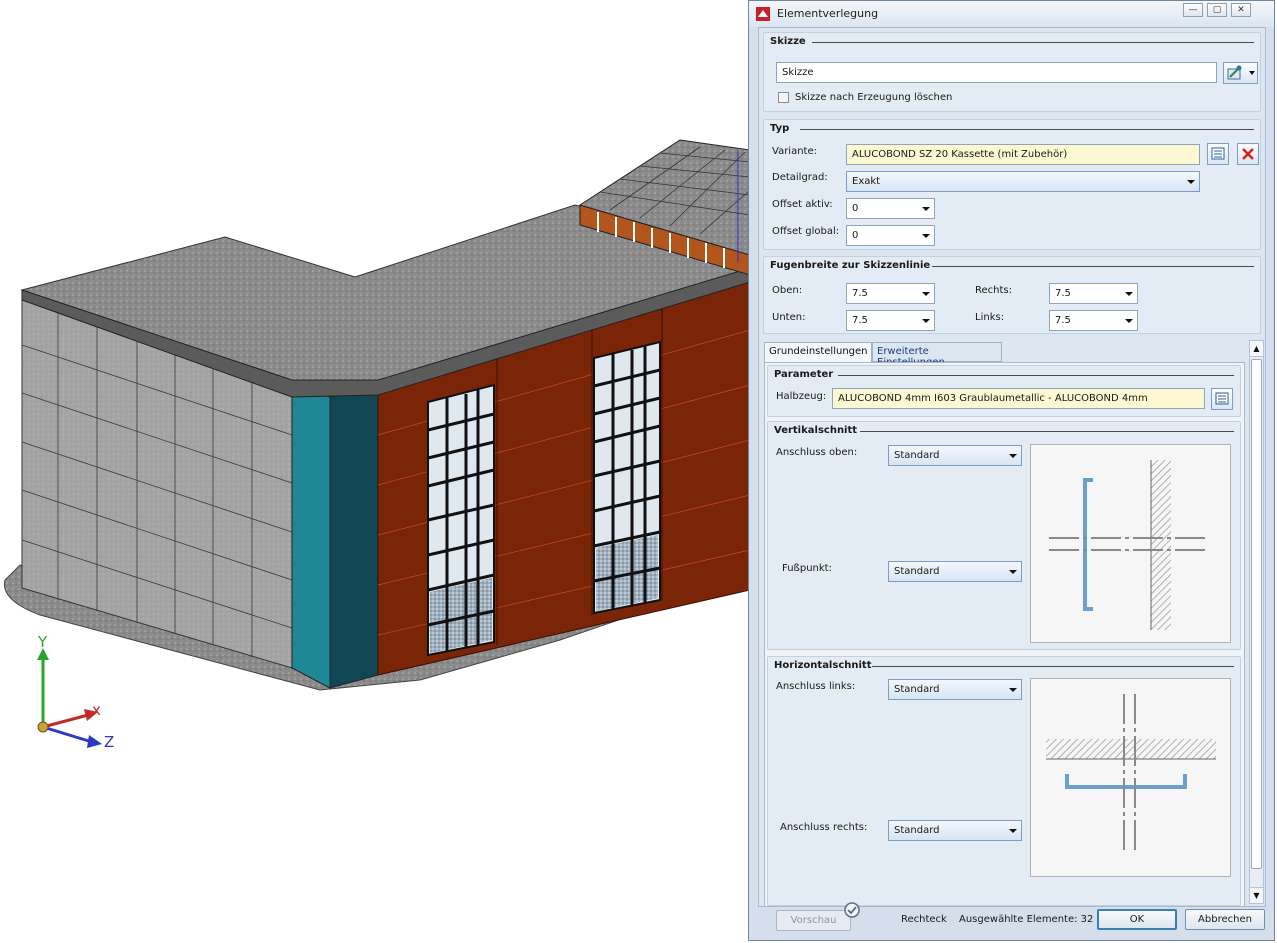  What do you see at coordinates (787, 290) in the screenshot?
I see `fuge-oben-label: Oben:` at bounding box center [787, 290].